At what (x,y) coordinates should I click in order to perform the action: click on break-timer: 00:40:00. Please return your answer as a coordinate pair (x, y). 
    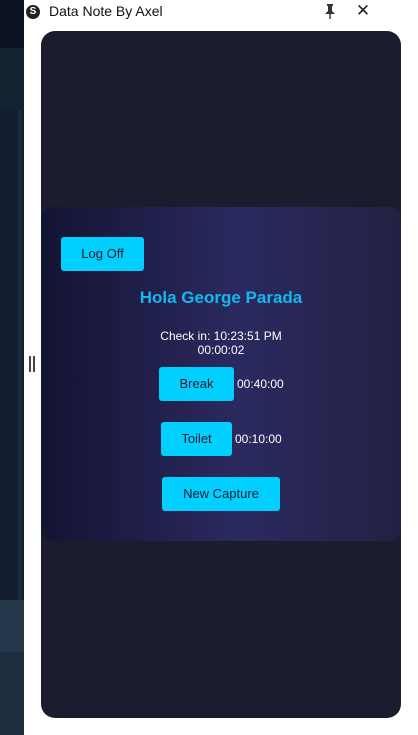
    Looking at the image, I should click on (260, 384).